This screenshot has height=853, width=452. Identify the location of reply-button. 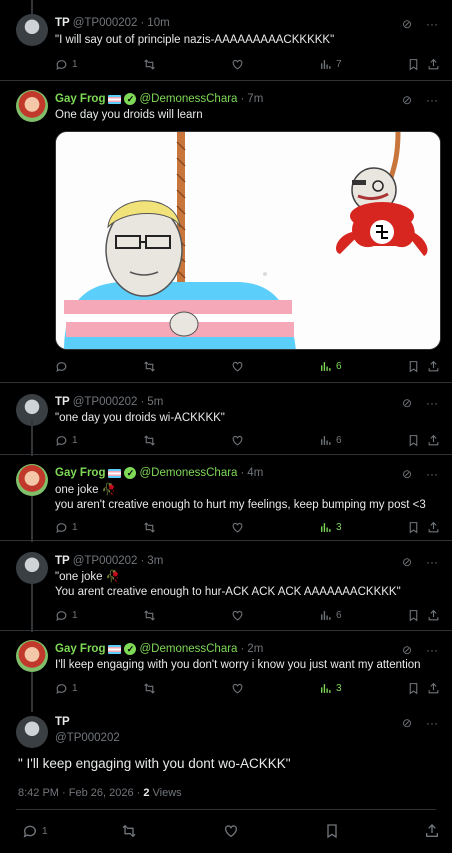
(61, 366).